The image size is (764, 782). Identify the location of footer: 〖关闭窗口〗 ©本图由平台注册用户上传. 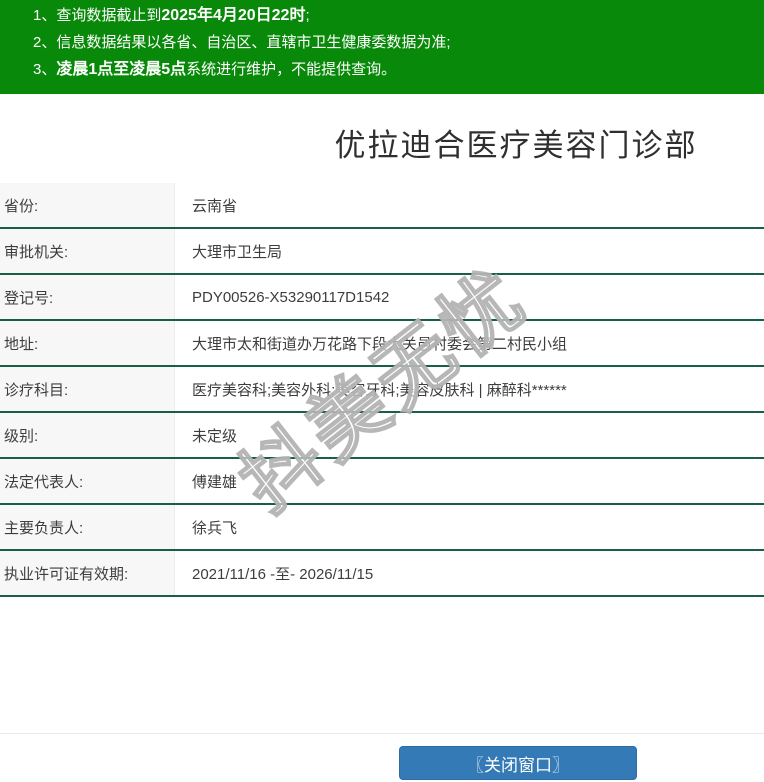
(382, 758).